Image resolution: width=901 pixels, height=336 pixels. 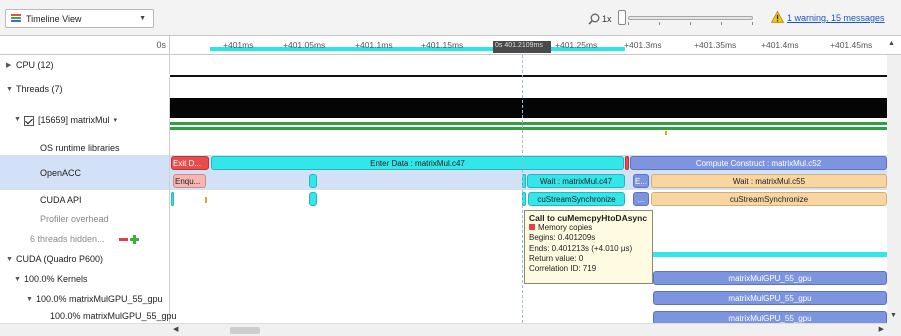 What do you see at coordinates (607, 19) in the screenshot?
I see `zoom-level: 1x` at bounding box center [607, 19].